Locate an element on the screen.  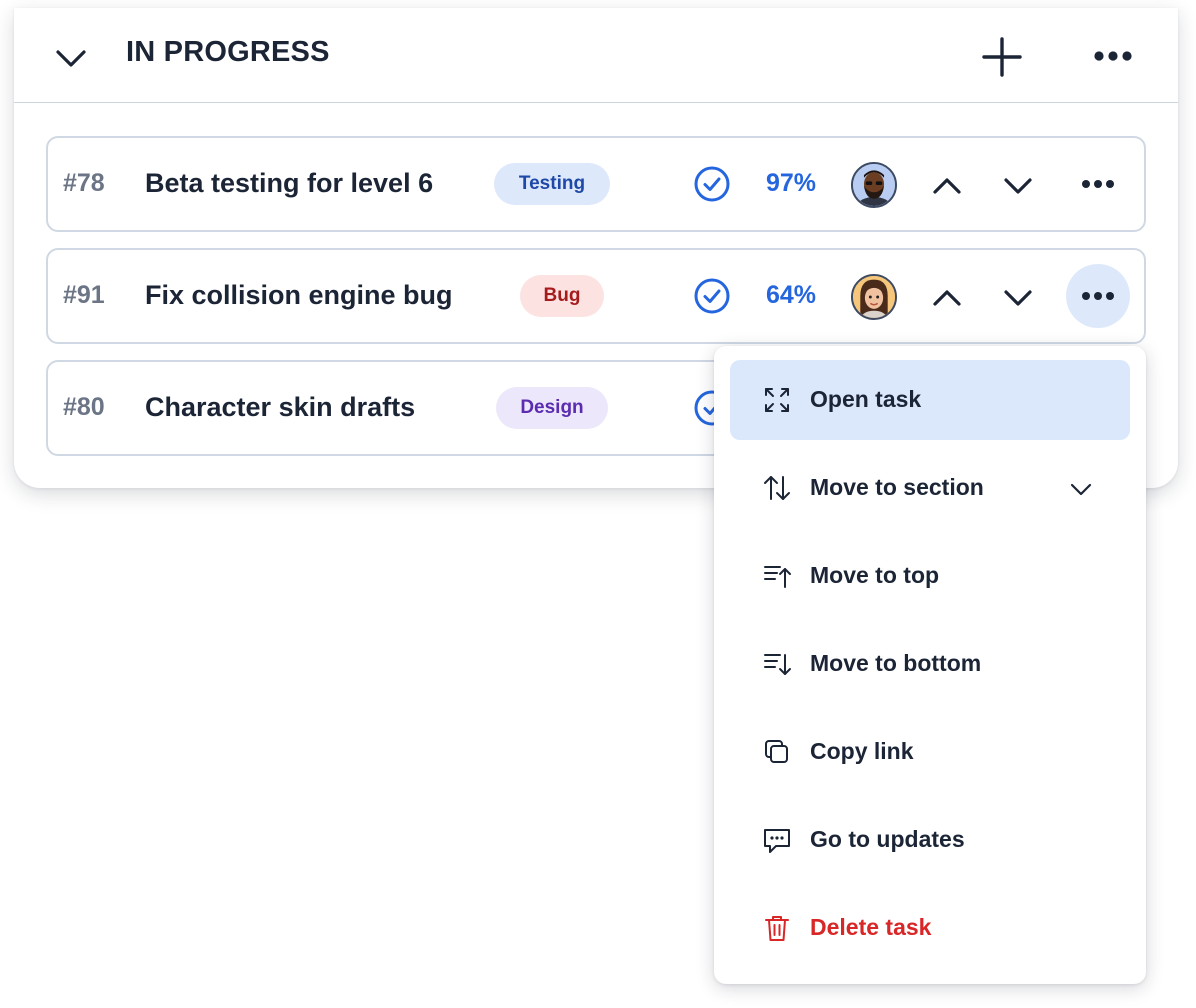
plus-icon is located at coordinates (1002, 57).